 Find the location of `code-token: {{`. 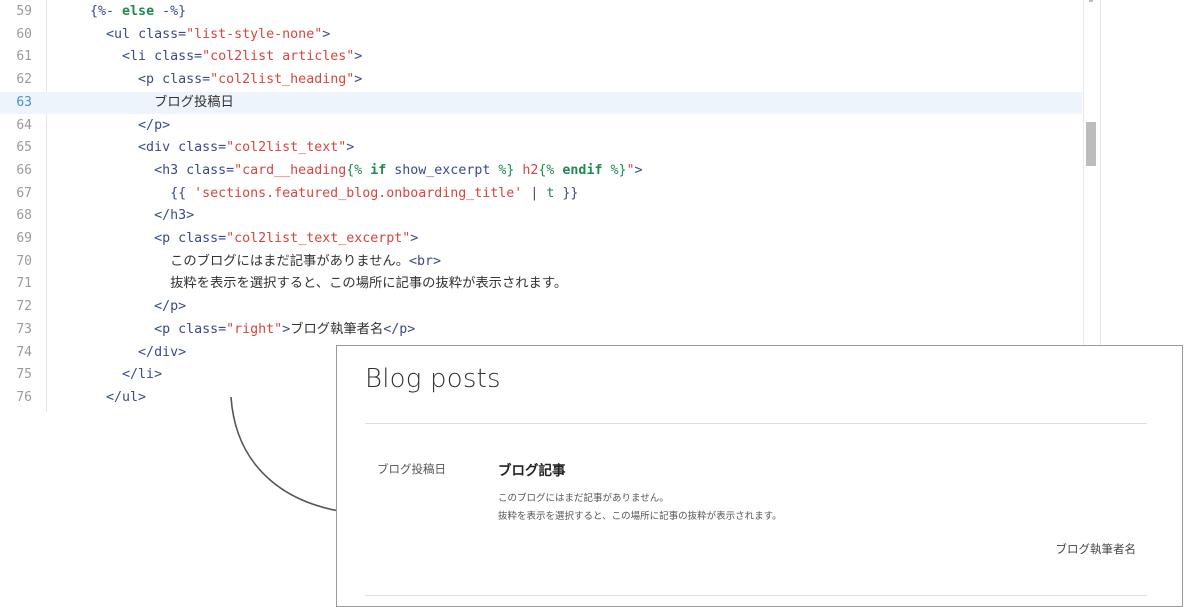

code-token: {{ is located at coordinates (126, 193).